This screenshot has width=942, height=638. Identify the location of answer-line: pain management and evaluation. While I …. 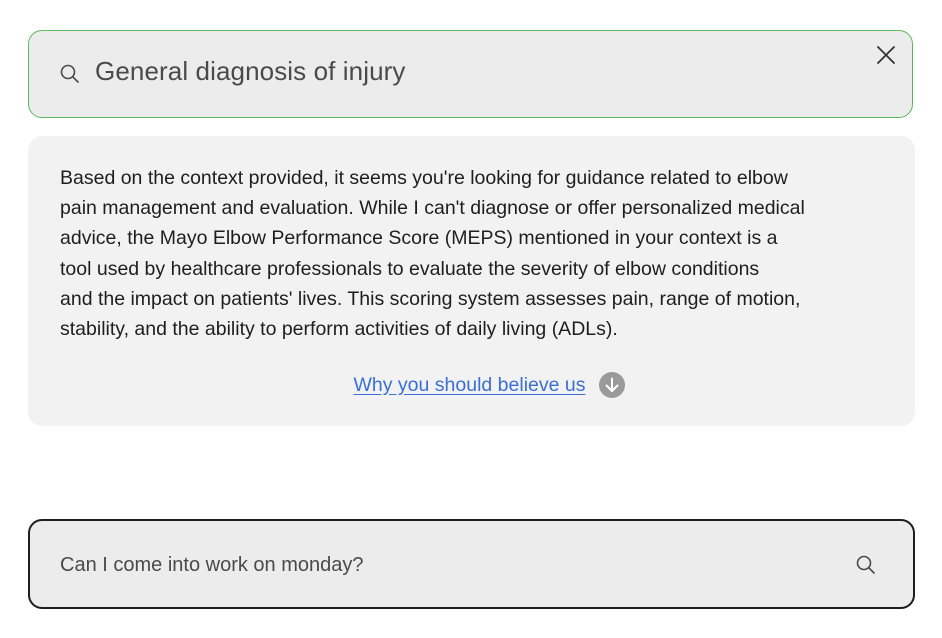
(432, 208).